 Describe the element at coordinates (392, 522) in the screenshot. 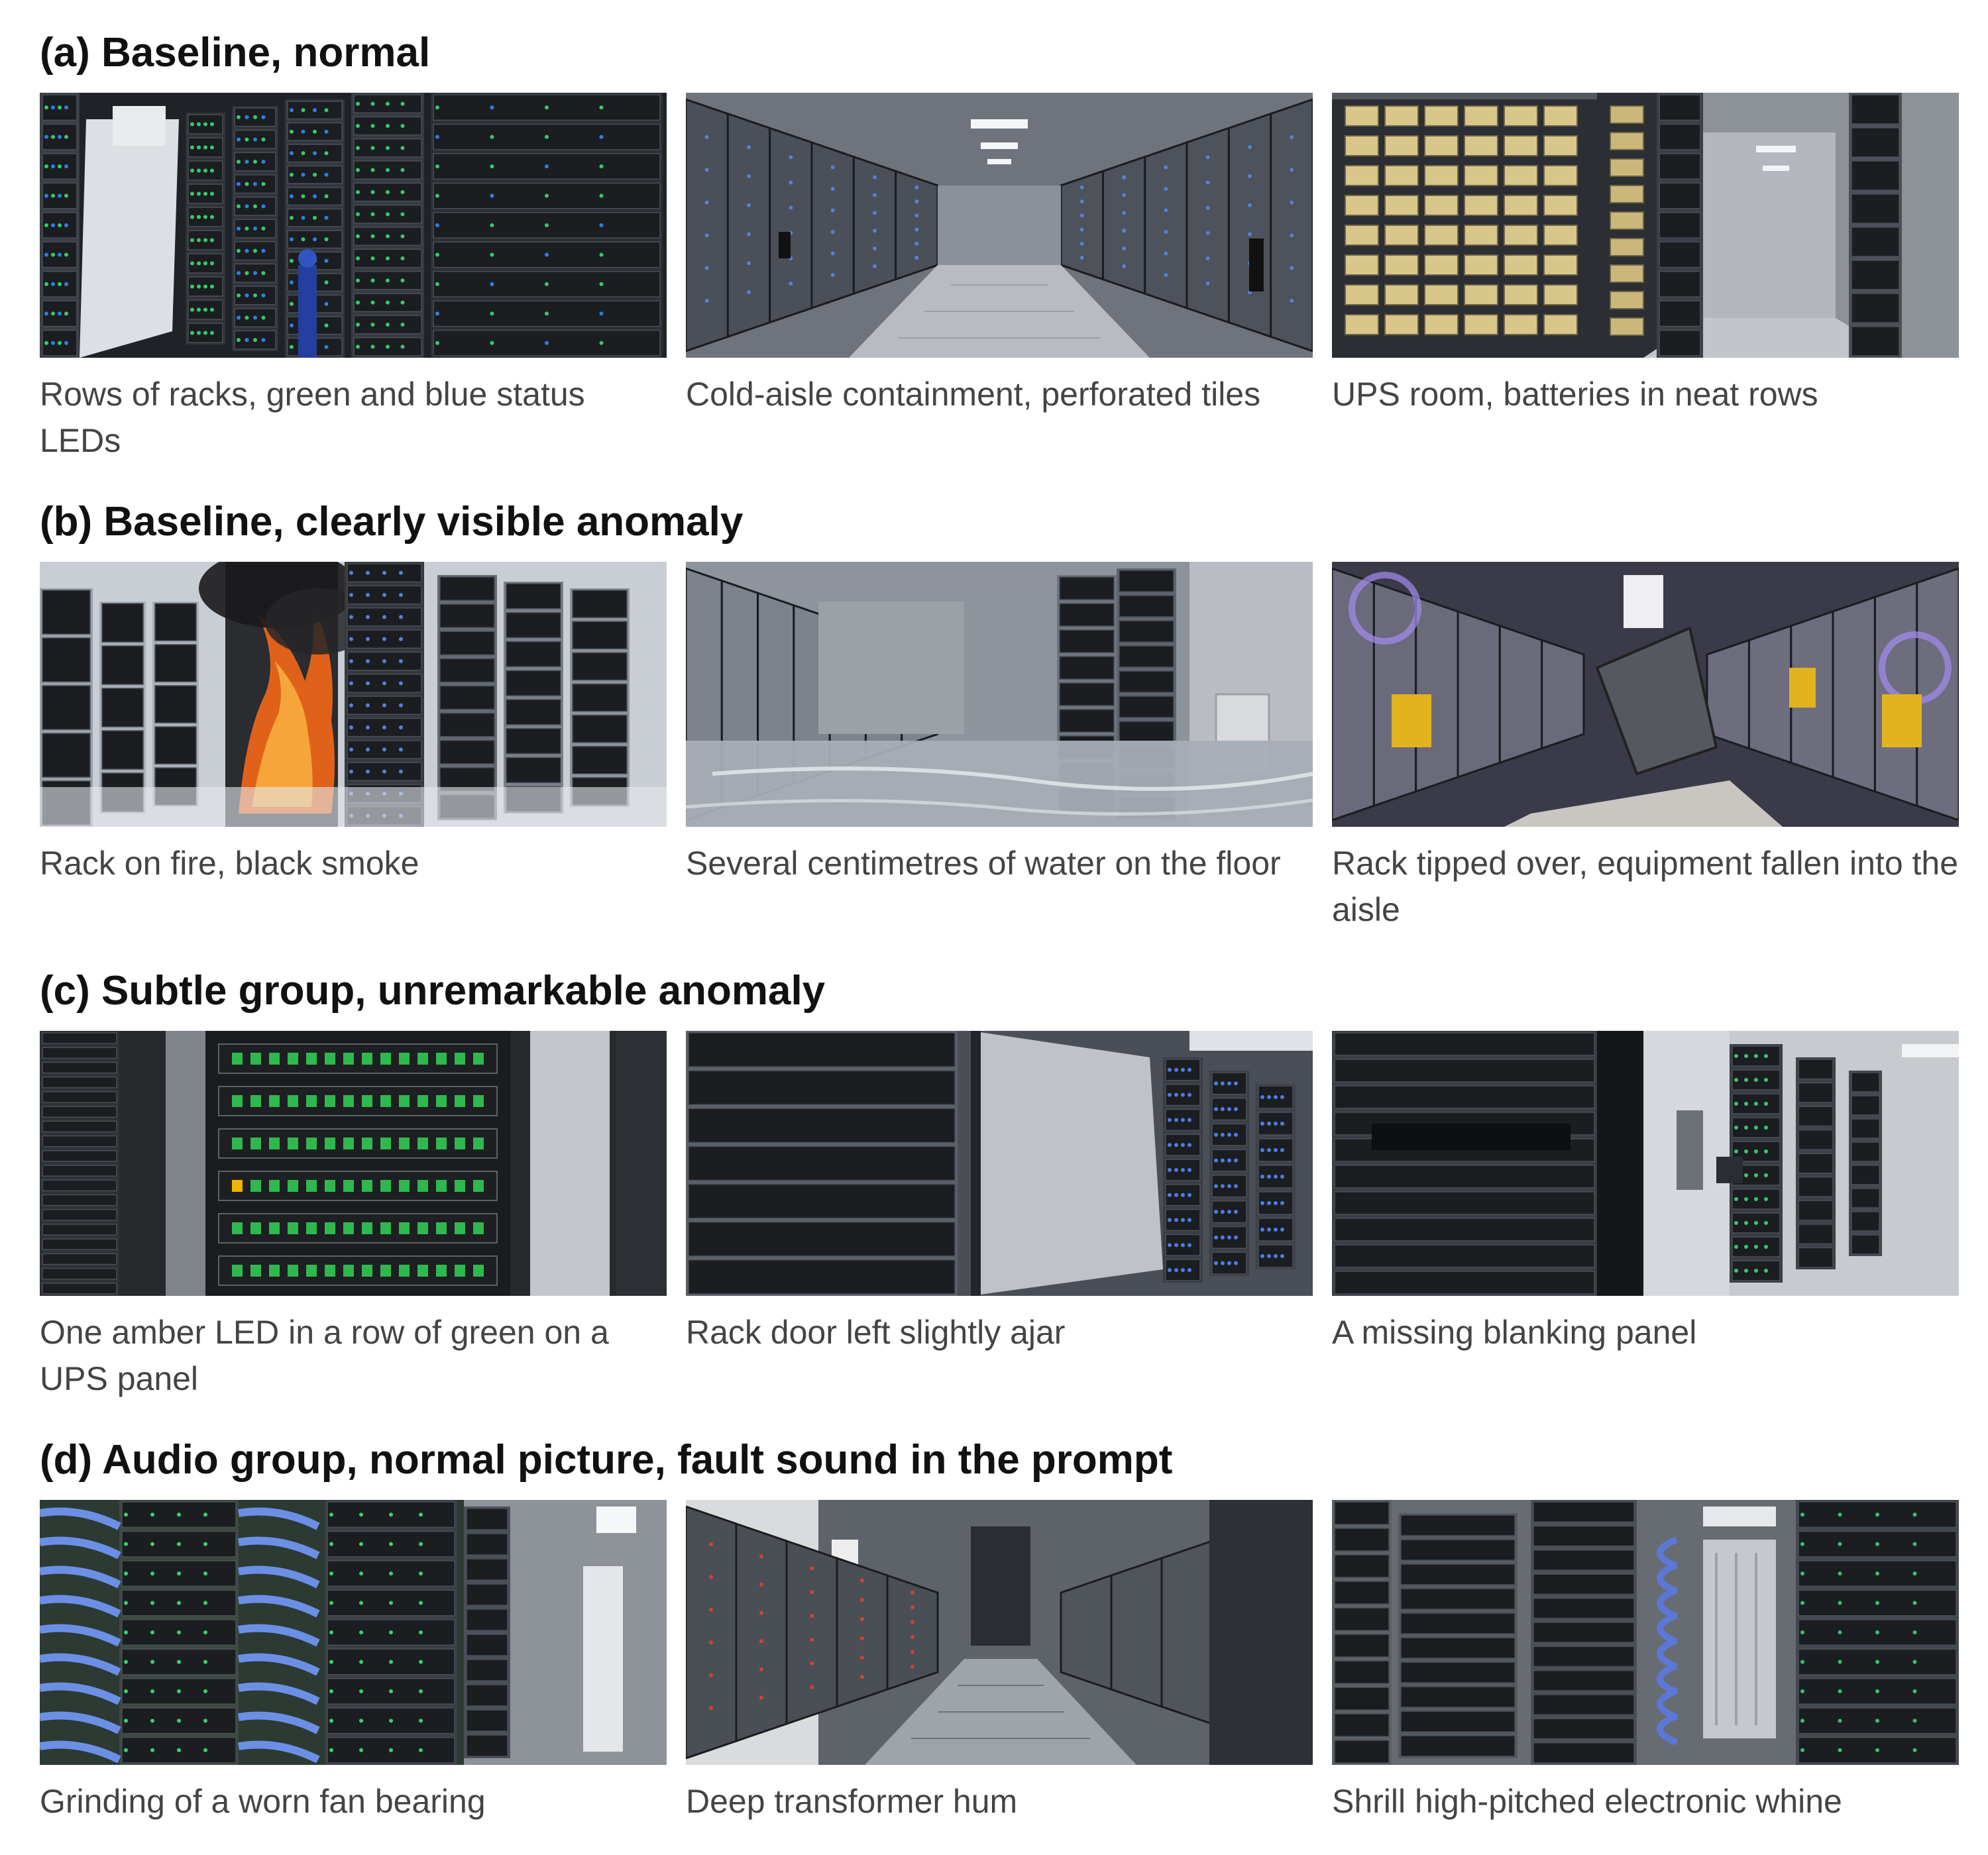

I see `group-title: (b) Baseline, clearly visible anomaly` at that location.